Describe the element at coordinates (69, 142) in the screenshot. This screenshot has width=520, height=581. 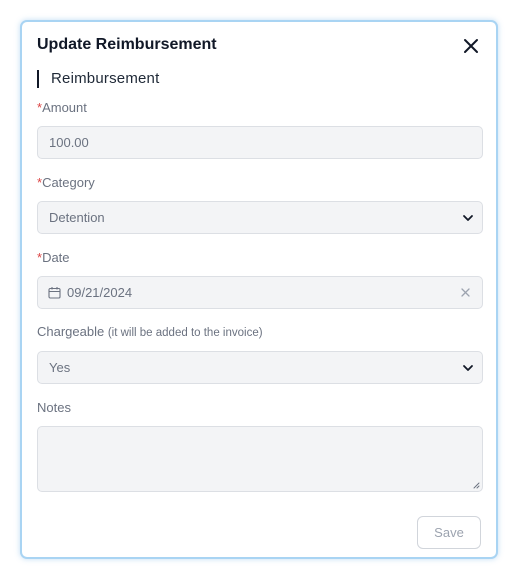
I see `amount-value: 100.00` at that location.